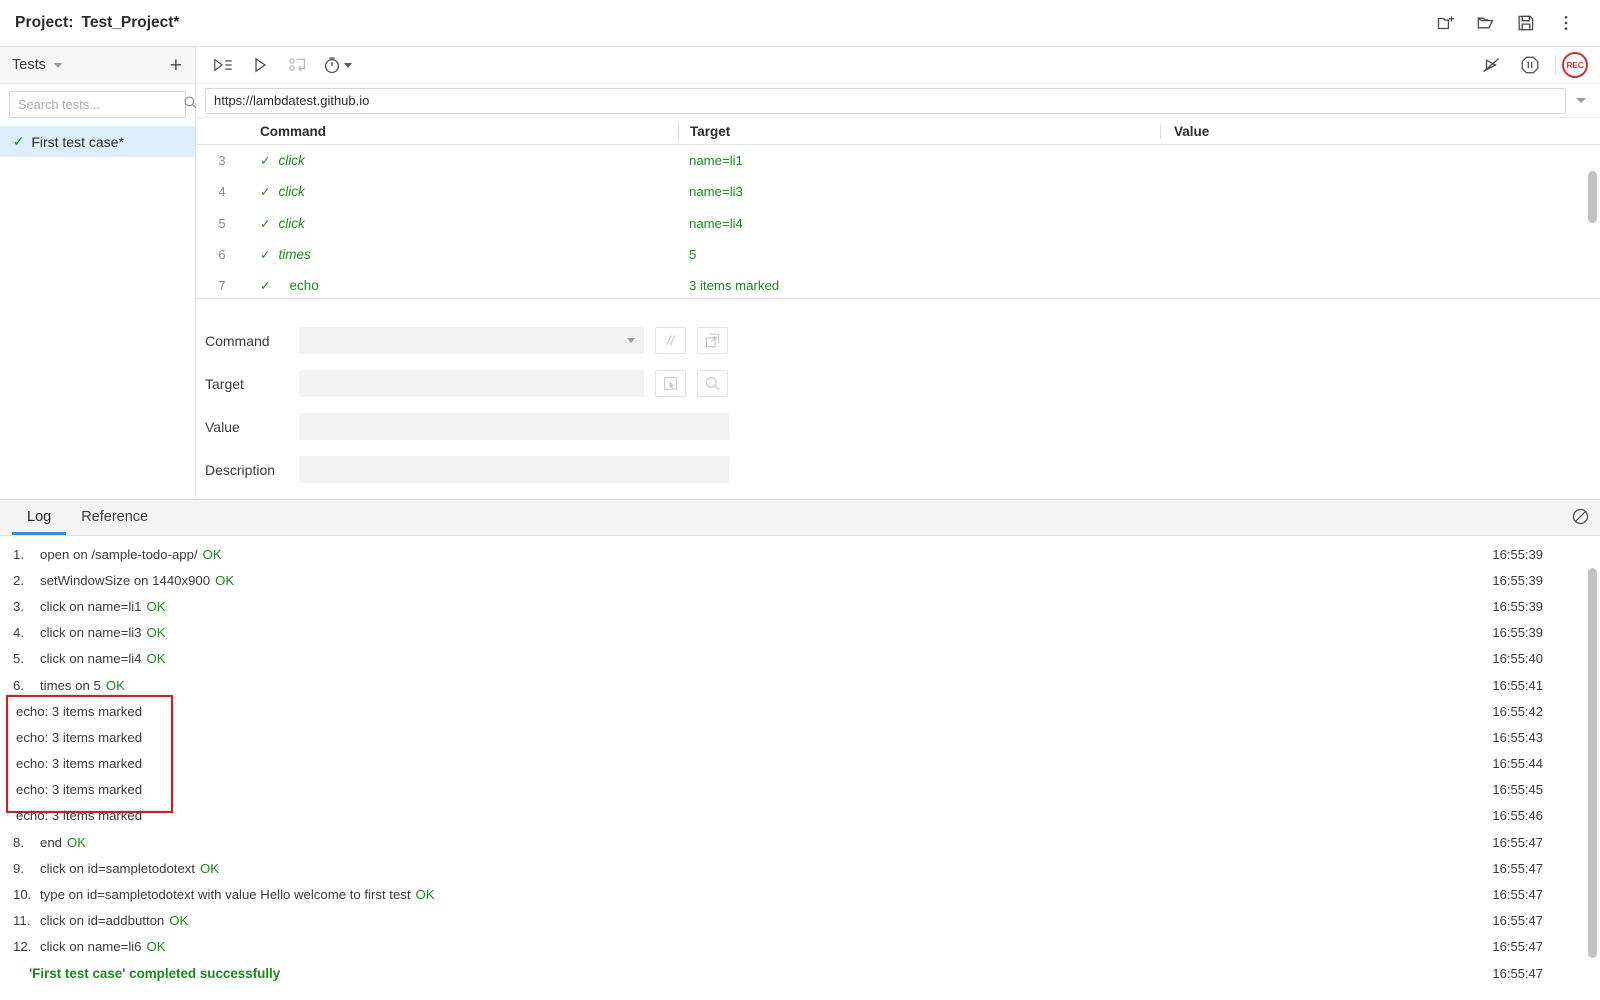 The image size is (1600, 1000). I want to click on description-input-wrap, so click(514, 469).